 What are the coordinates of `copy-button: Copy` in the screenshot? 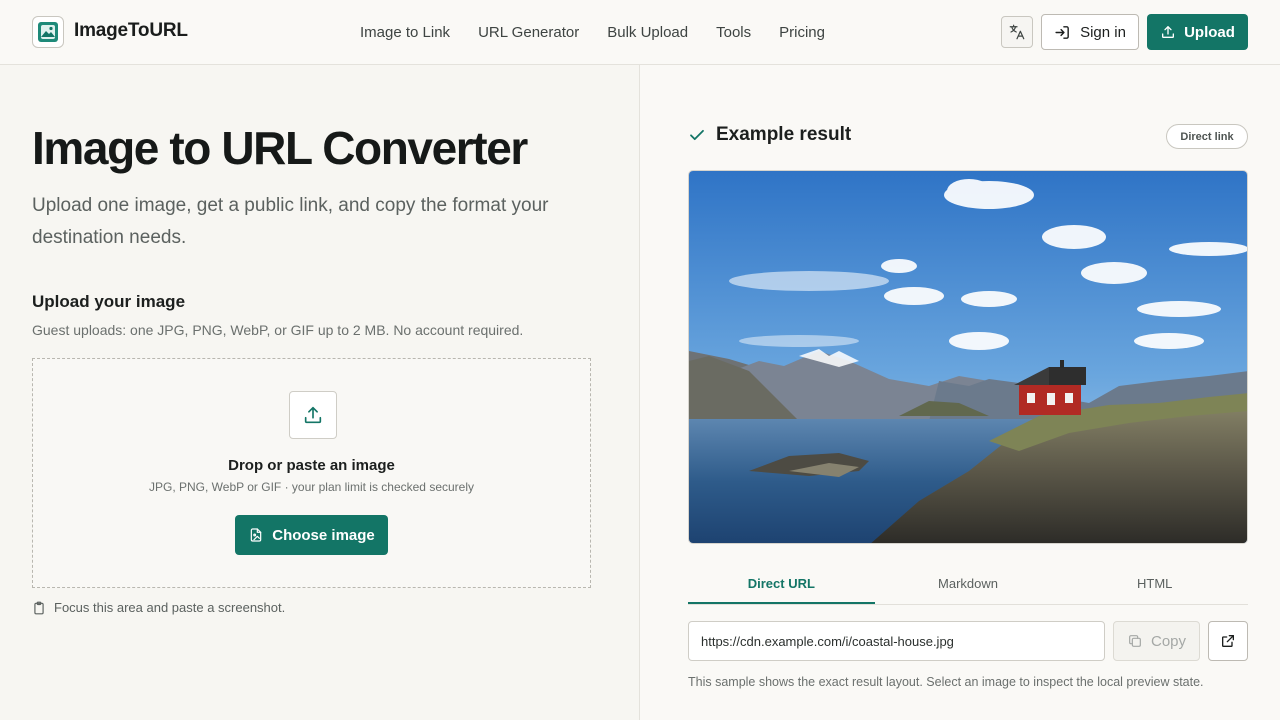 It's located at (1156, 641).